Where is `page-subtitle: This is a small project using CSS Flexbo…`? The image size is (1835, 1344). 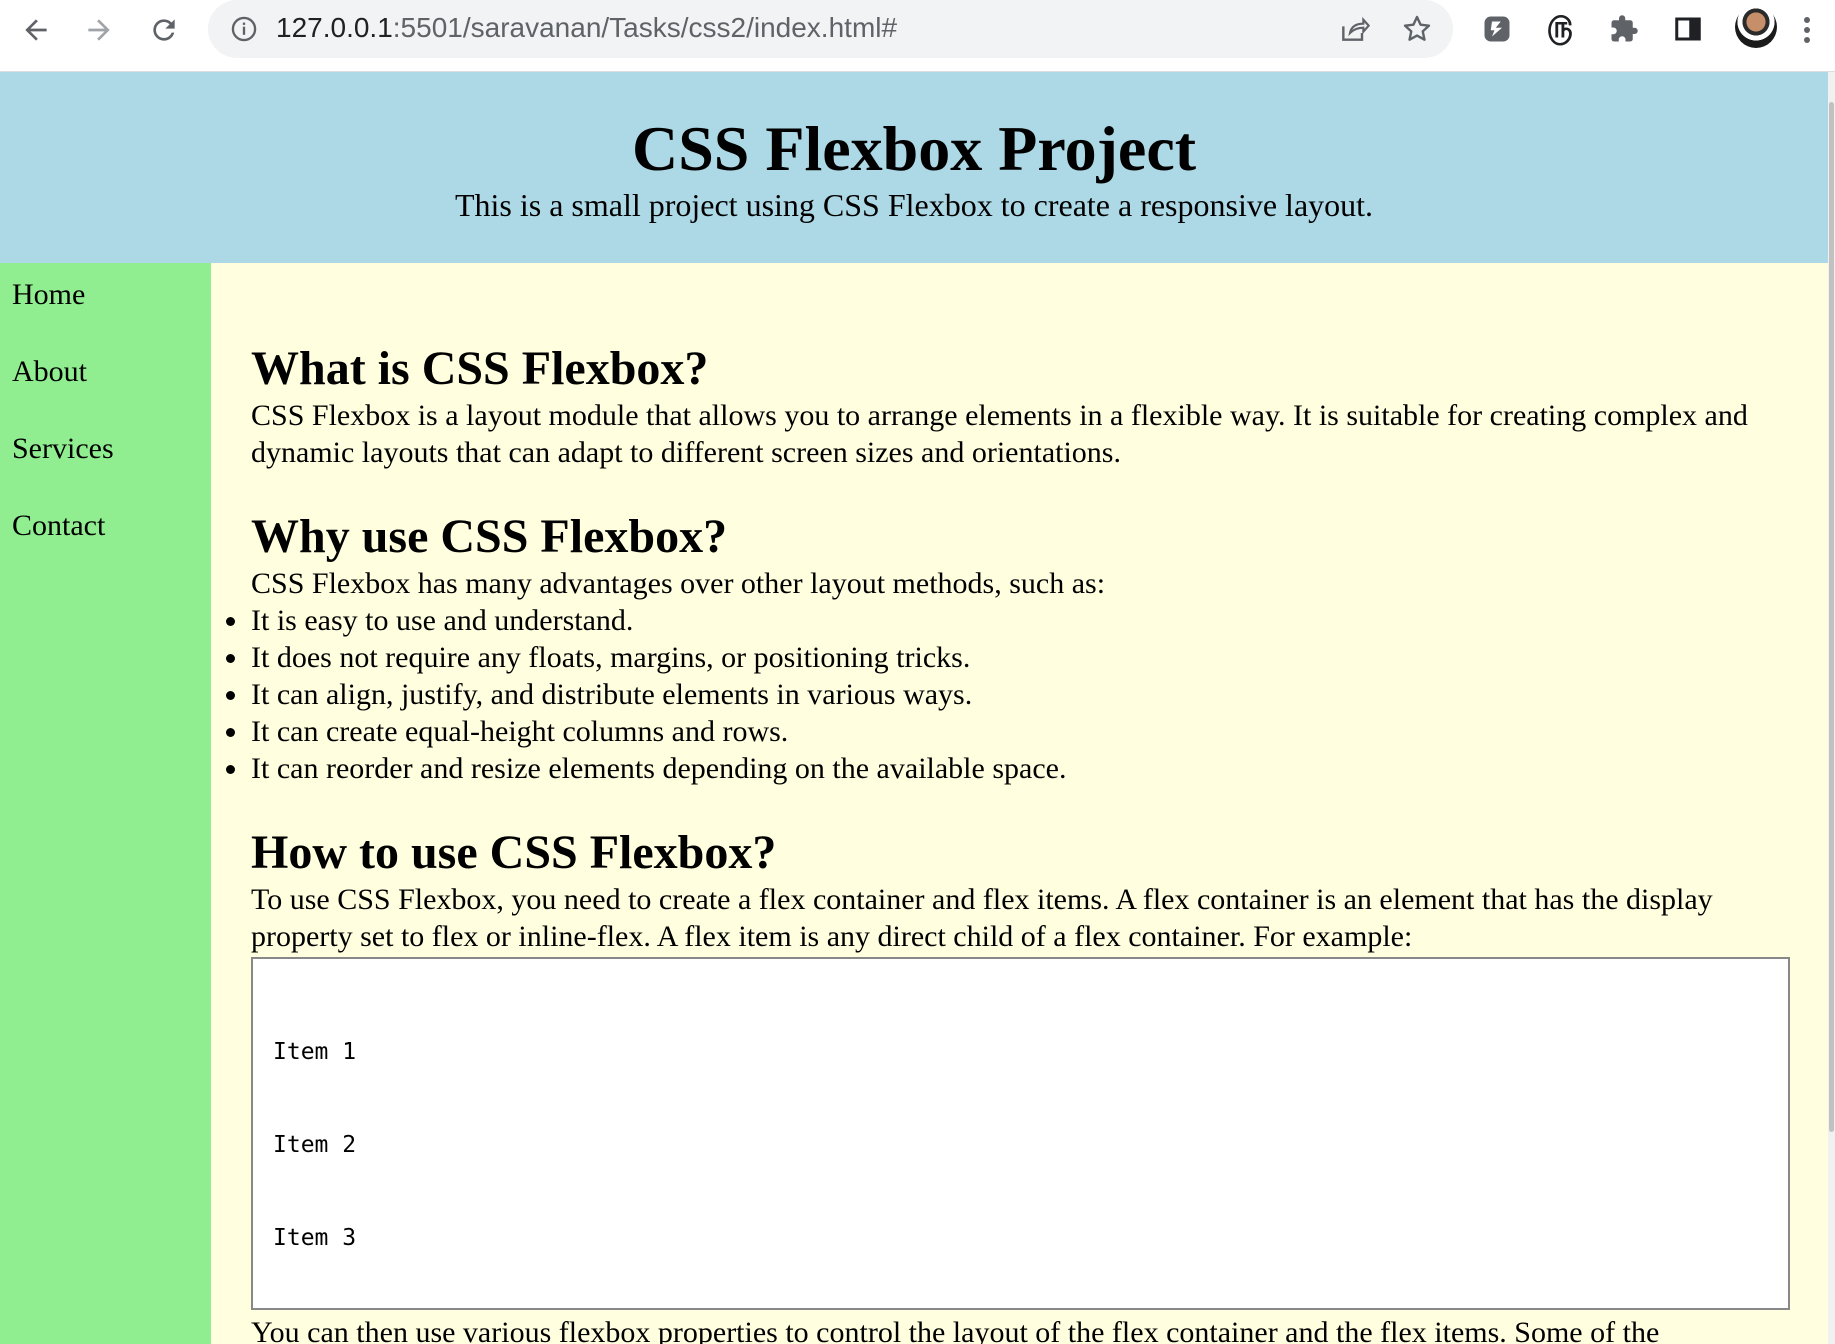
page-subtitle: This is a small project using CSS Flexbo… is located at coordinates (914, 205).